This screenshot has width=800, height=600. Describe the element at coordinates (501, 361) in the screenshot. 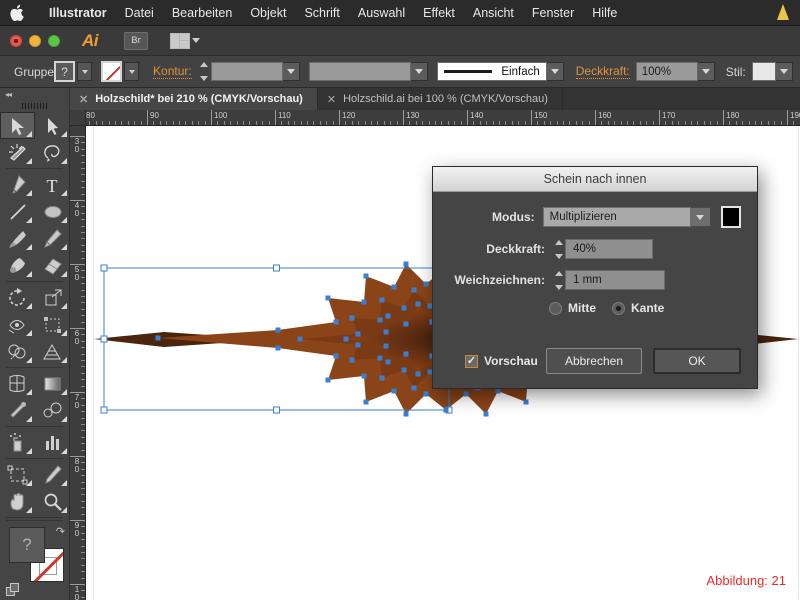

I see `preview-checkbox: ✓ Vorschau` at that location.